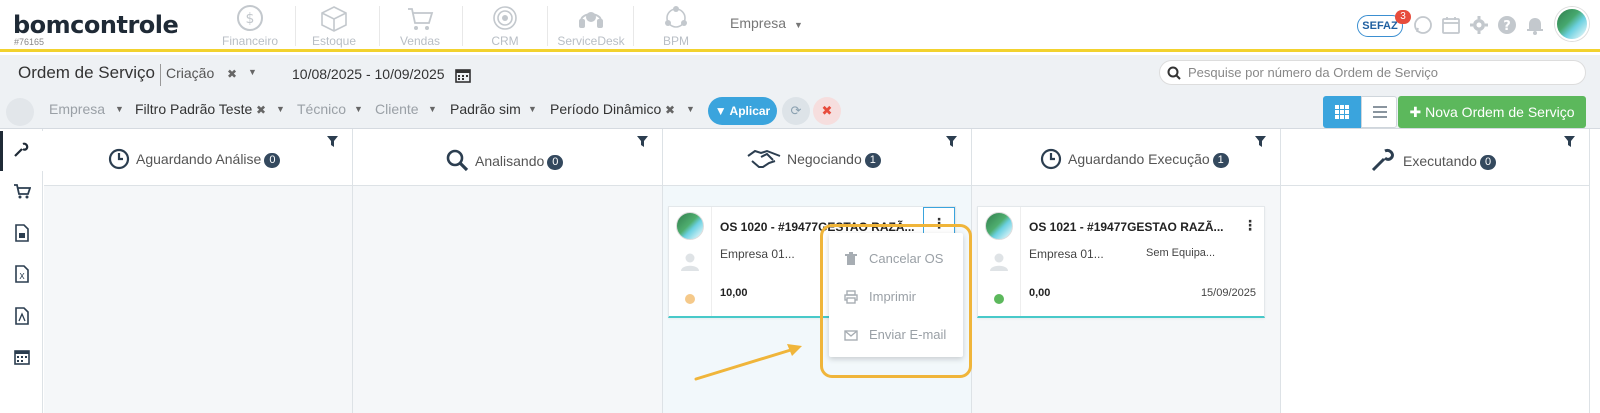 This screenshot has height=413, width=1600. I want to click on column-analisando: Analisando 0, so click(508, 271).